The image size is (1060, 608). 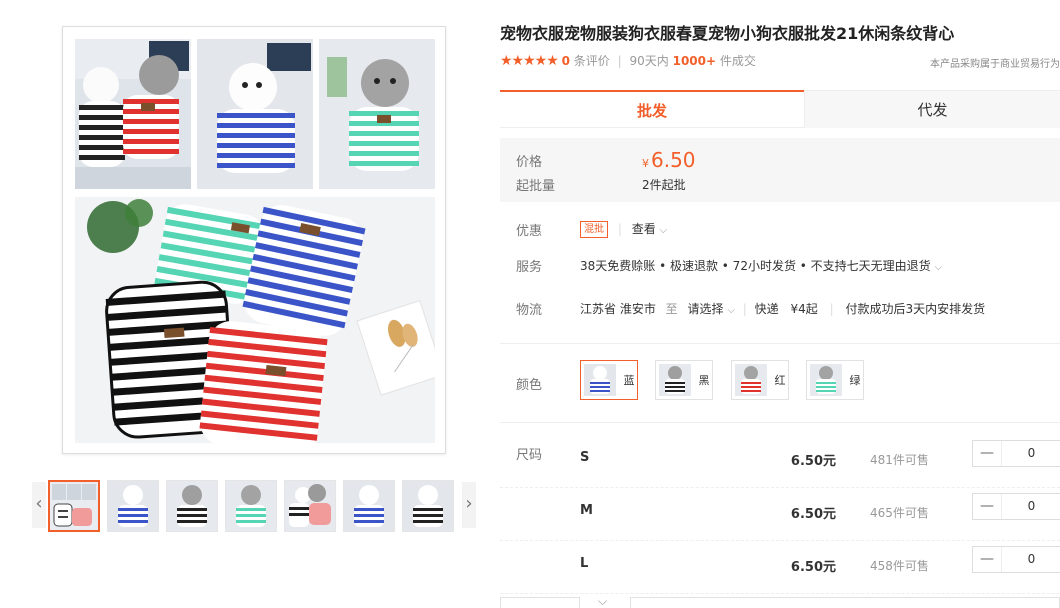 I want to click on color-option-black: 黑, so click(x=684, y=380).